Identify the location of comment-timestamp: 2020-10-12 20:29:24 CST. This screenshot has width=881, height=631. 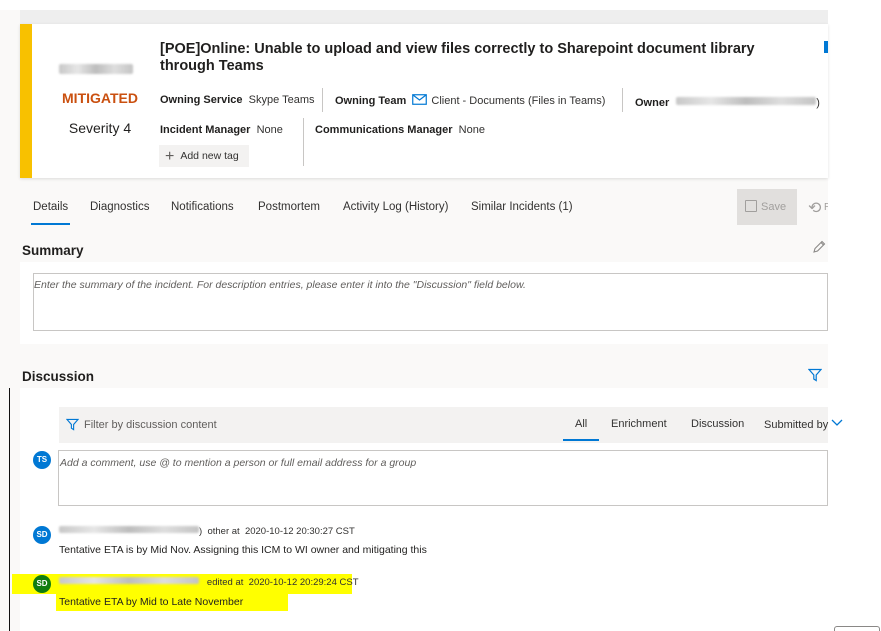
(303, 582).